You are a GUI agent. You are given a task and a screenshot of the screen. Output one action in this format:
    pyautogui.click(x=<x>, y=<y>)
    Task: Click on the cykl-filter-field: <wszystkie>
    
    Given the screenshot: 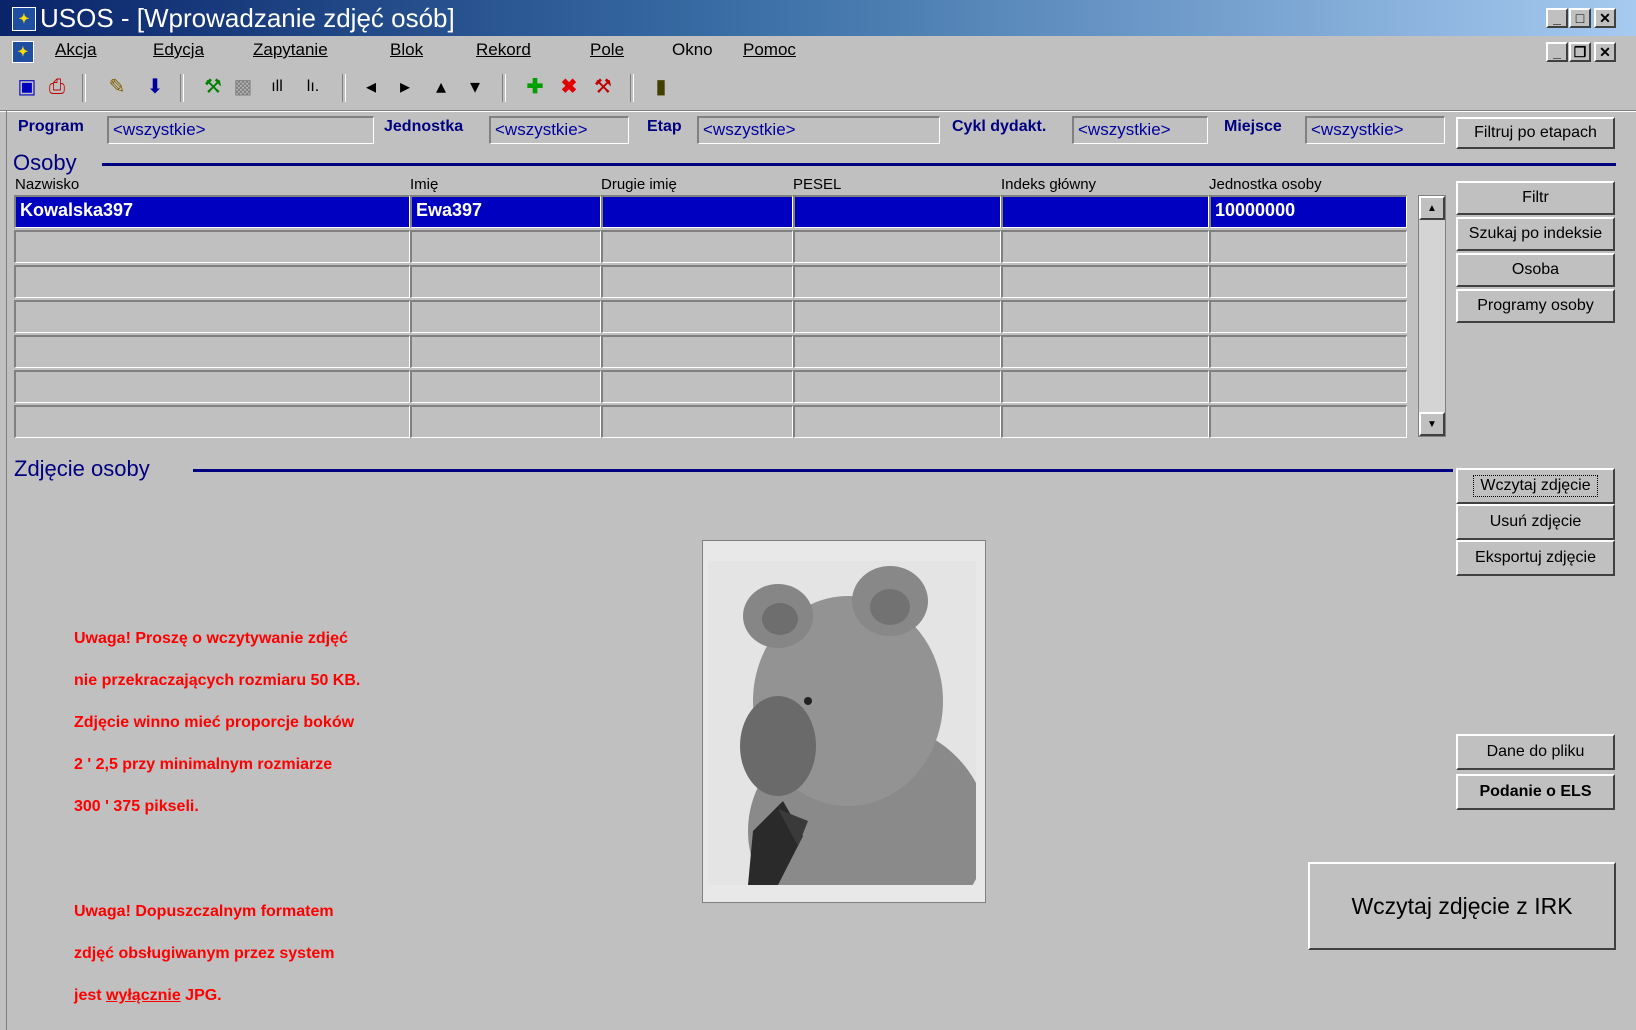 What is the action you would take?
    pyautogui.click(x=1140, y=130)
    